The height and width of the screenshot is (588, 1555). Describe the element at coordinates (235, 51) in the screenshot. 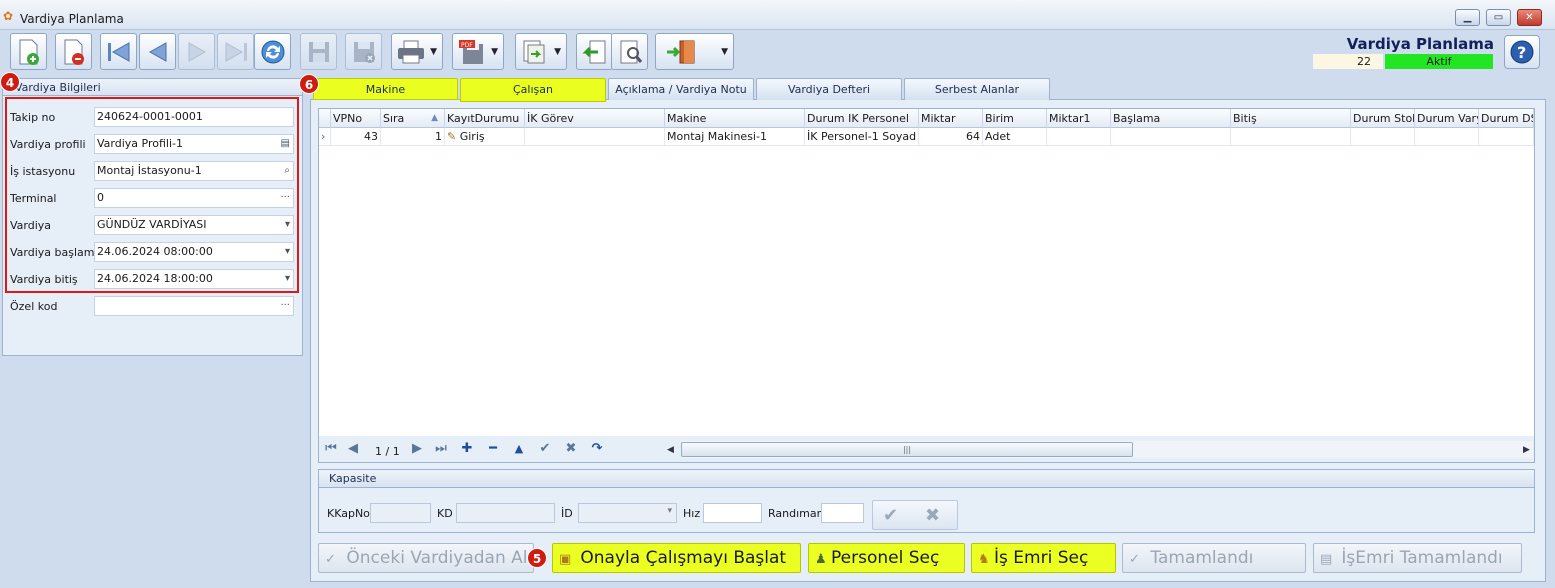

I see `last-record-button` at that location.